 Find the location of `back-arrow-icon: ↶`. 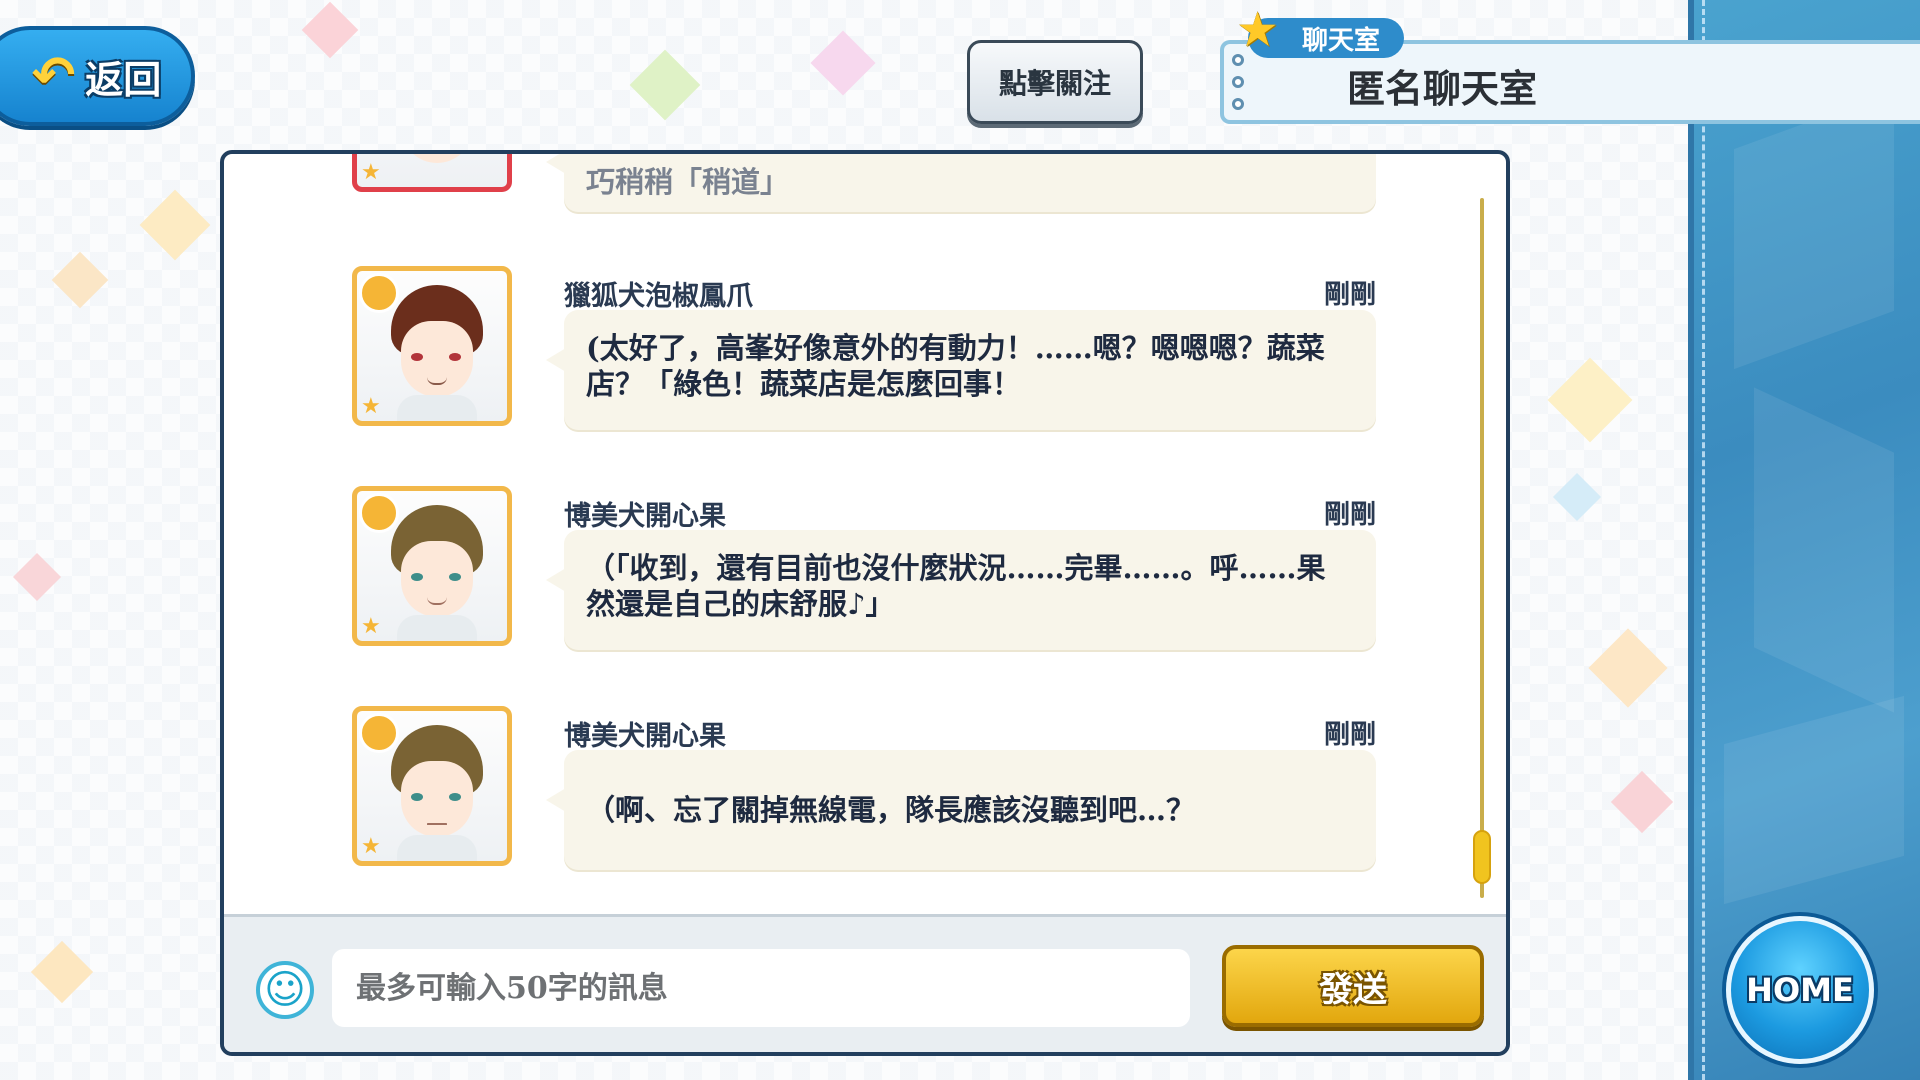

back-arrow-icon: ↶ is located at coordinates (53, 76).